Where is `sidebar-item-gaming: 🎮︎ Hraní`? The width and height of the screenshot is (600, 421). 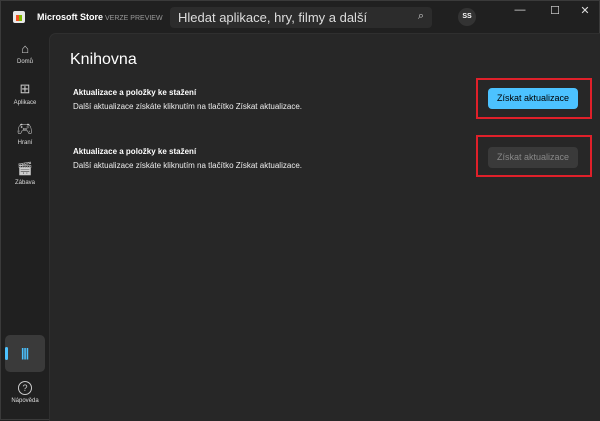 sidebar-item-gaming: 🎮︎ Hraní is located at coordinates (25, 133).